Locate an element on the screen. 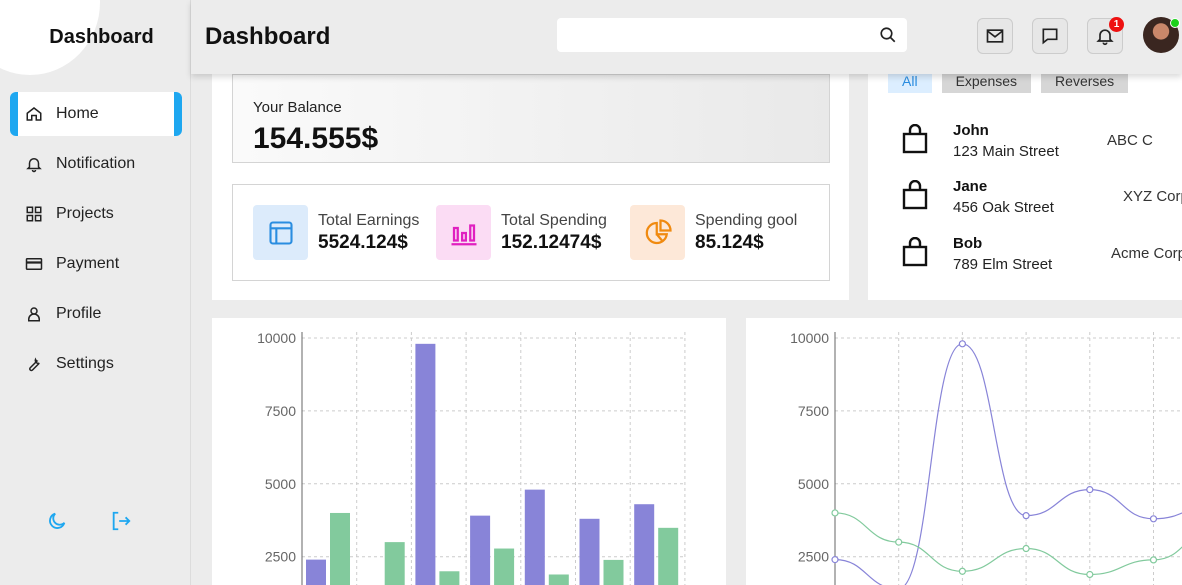 The image size is (1182, 585). grid-icon is located at coordinates (34, 214).